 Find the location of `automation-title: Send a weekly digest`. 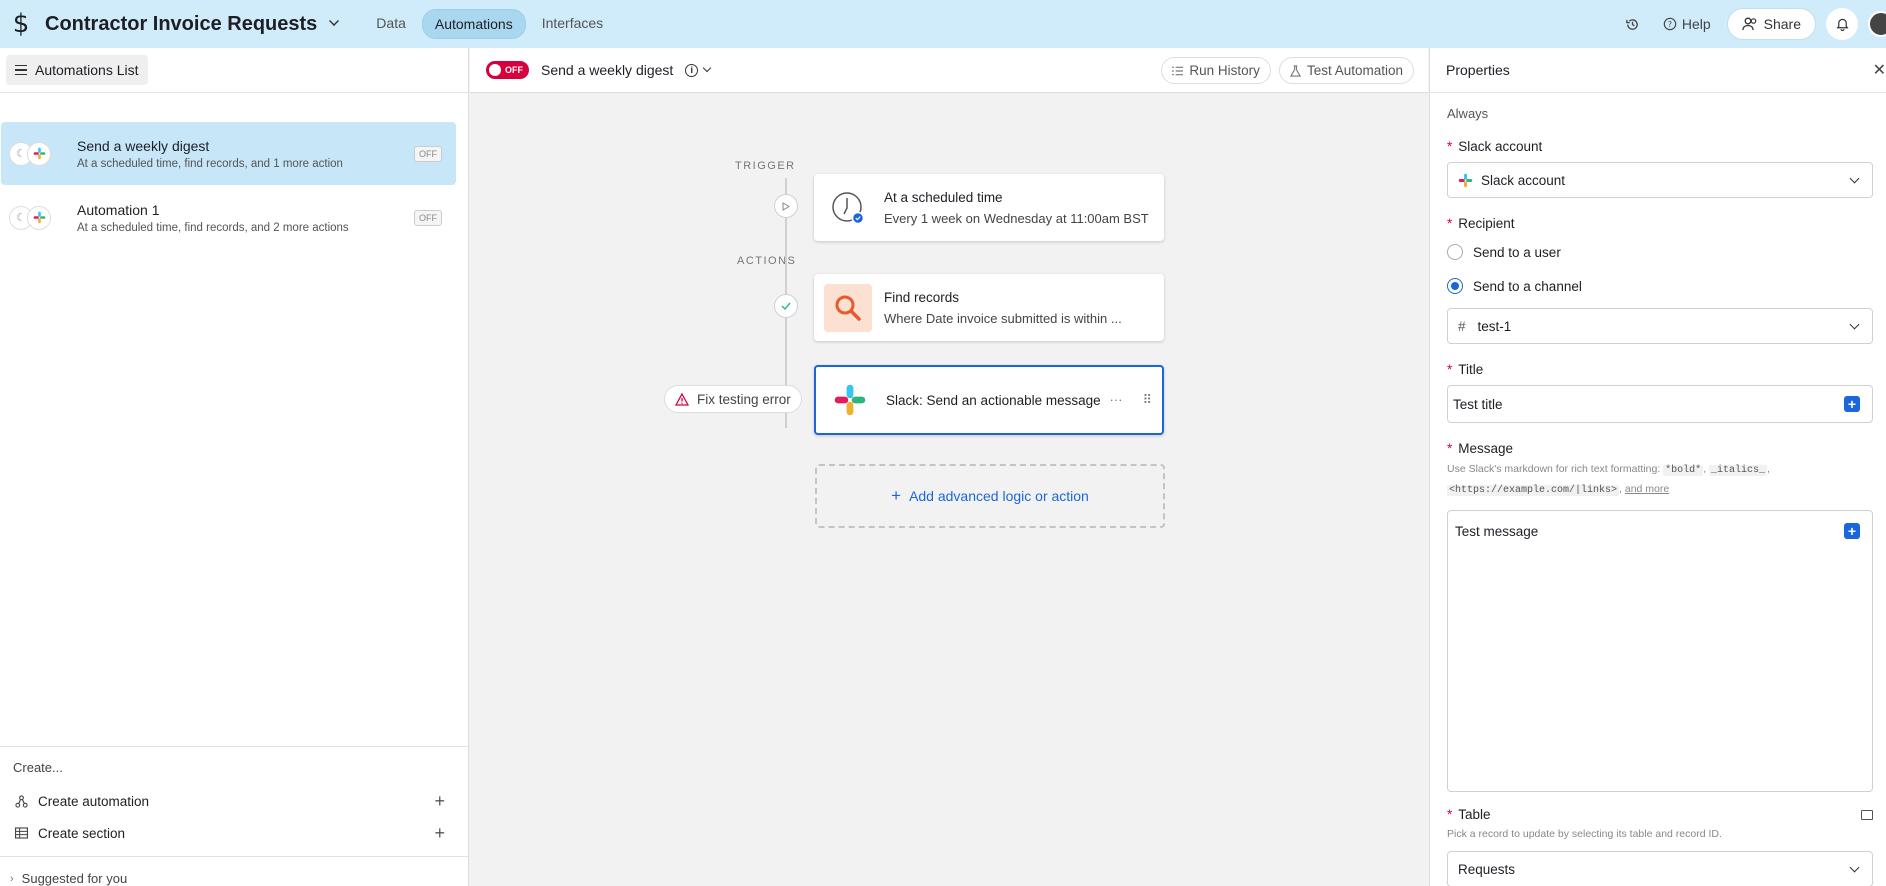

automation-title: Send a weekly digest is located at coordinates (607, 70).